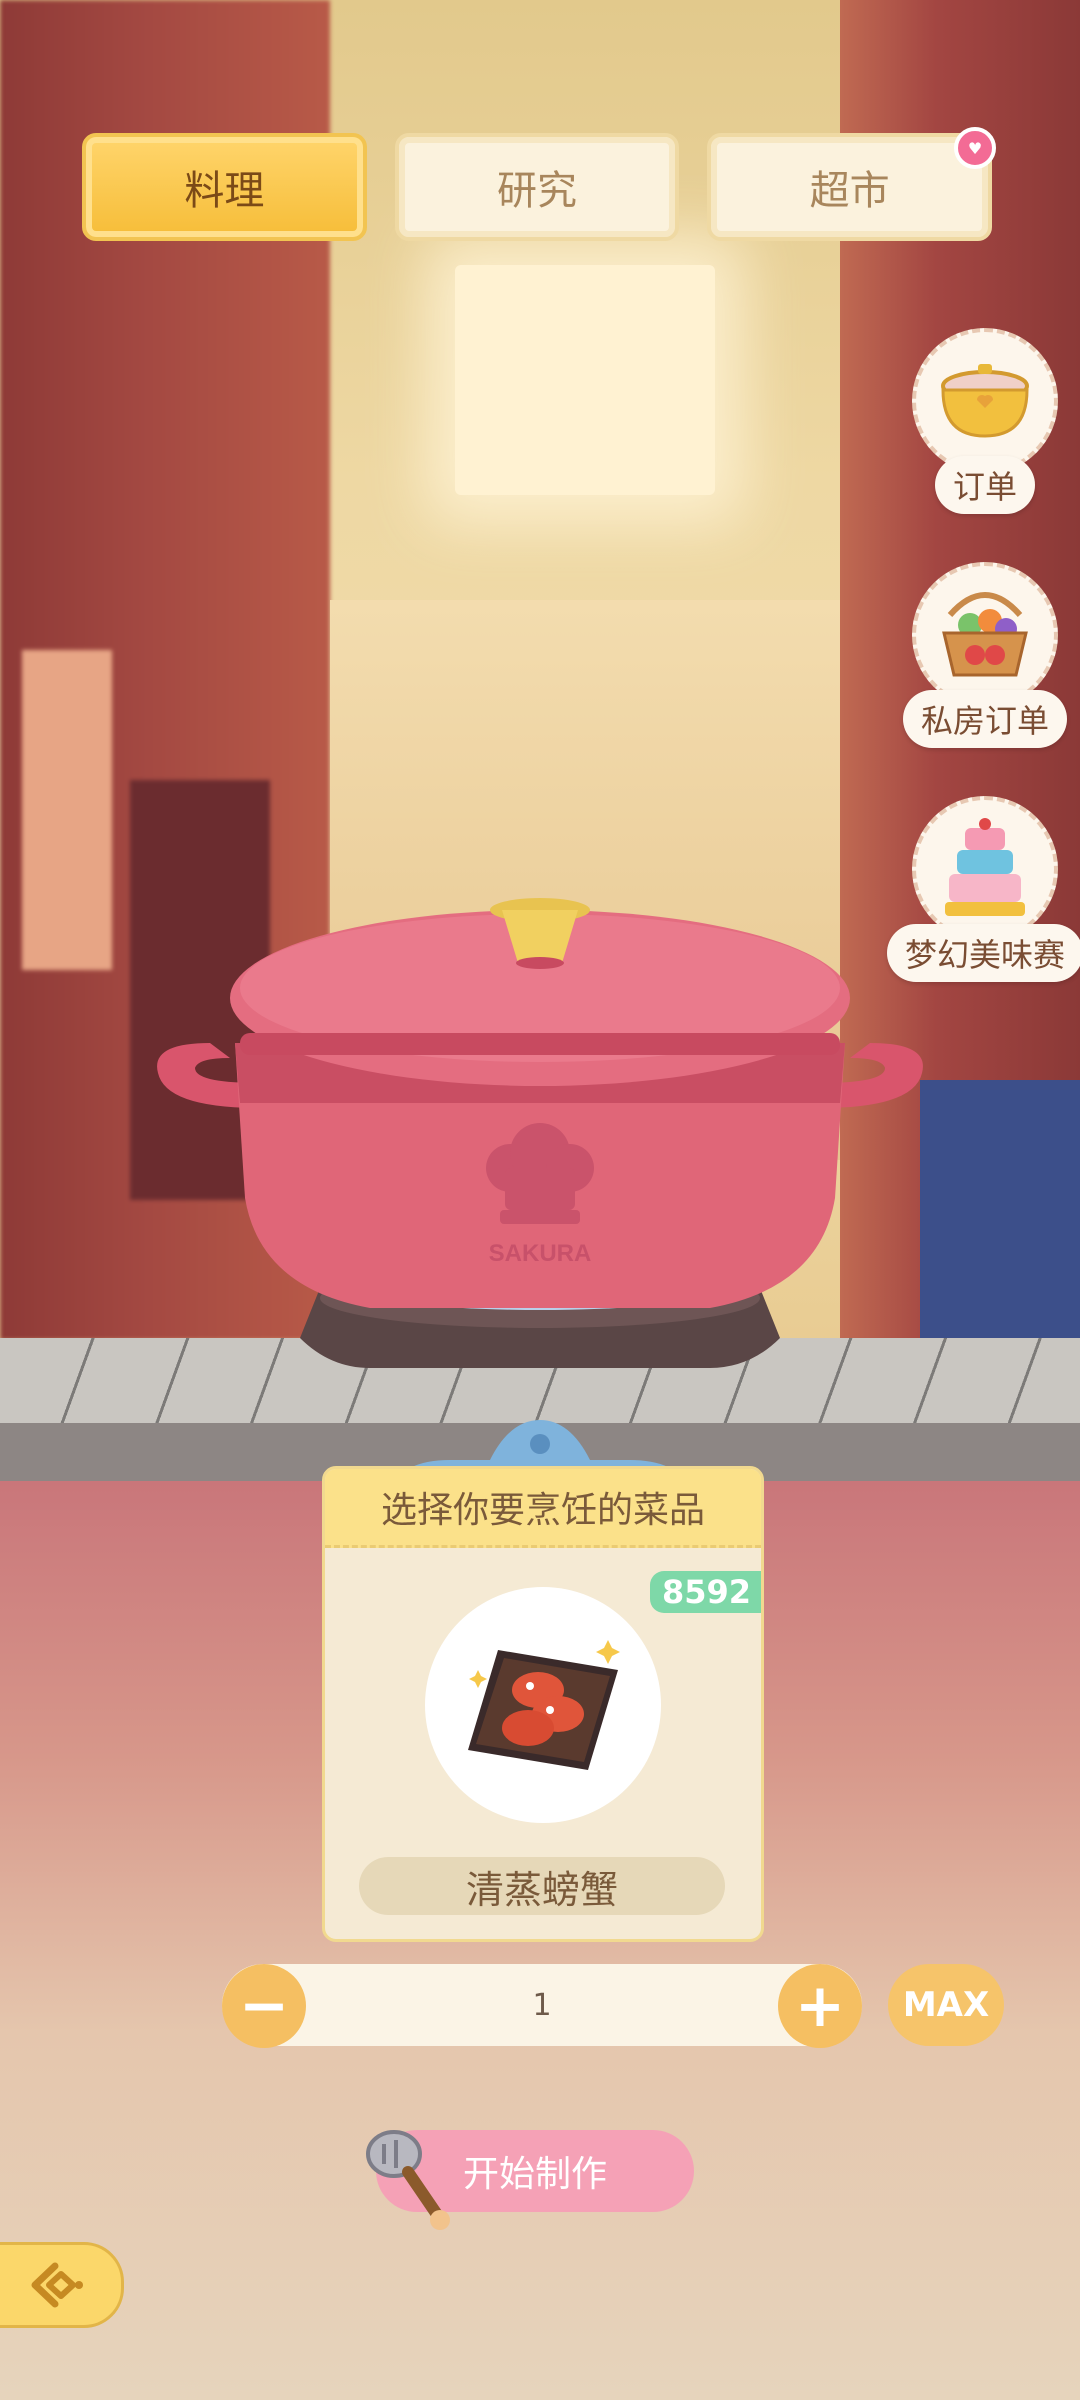  What do you see at coordinates (985, 401) in the screenshot?
I see `golden-pot-icon` at bounding box center [985, 401].